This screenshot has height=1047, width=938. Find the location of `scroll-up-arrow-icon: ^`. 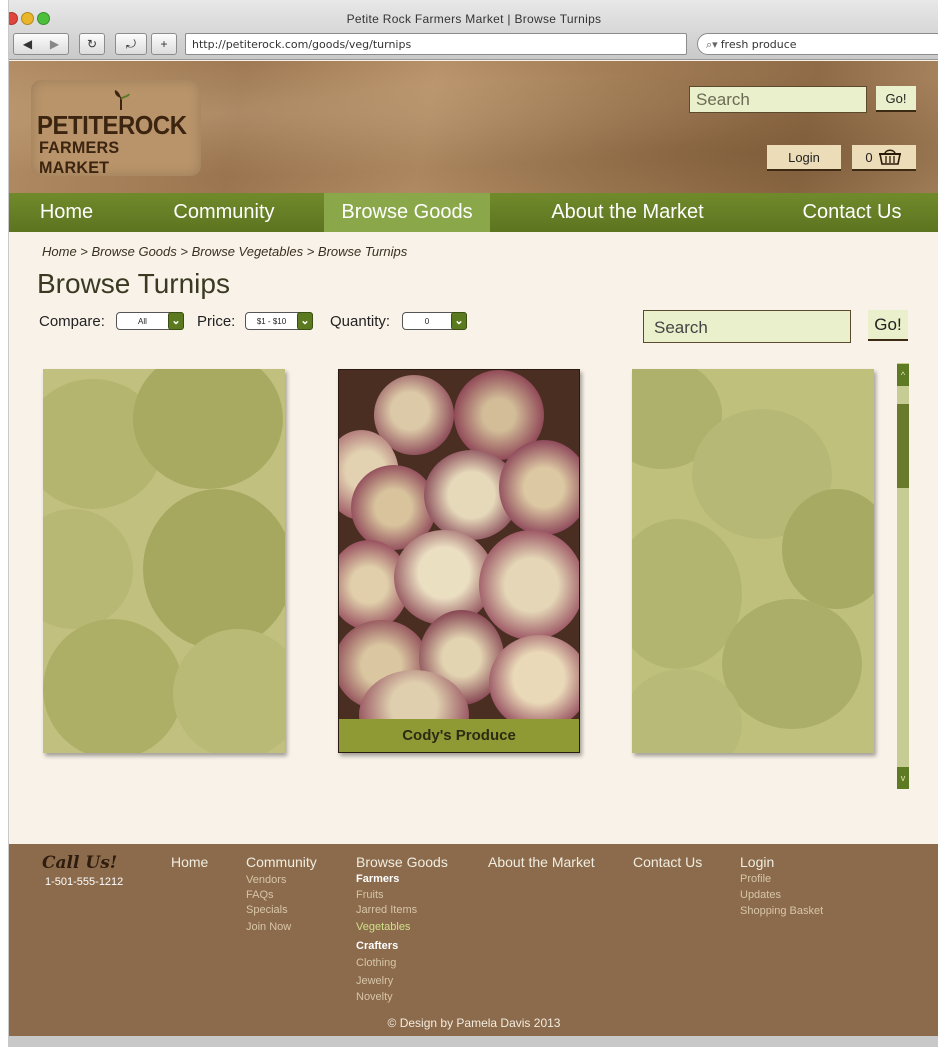

scroll-up-arrow-icon: ^ is located at coordinates (903, 375).